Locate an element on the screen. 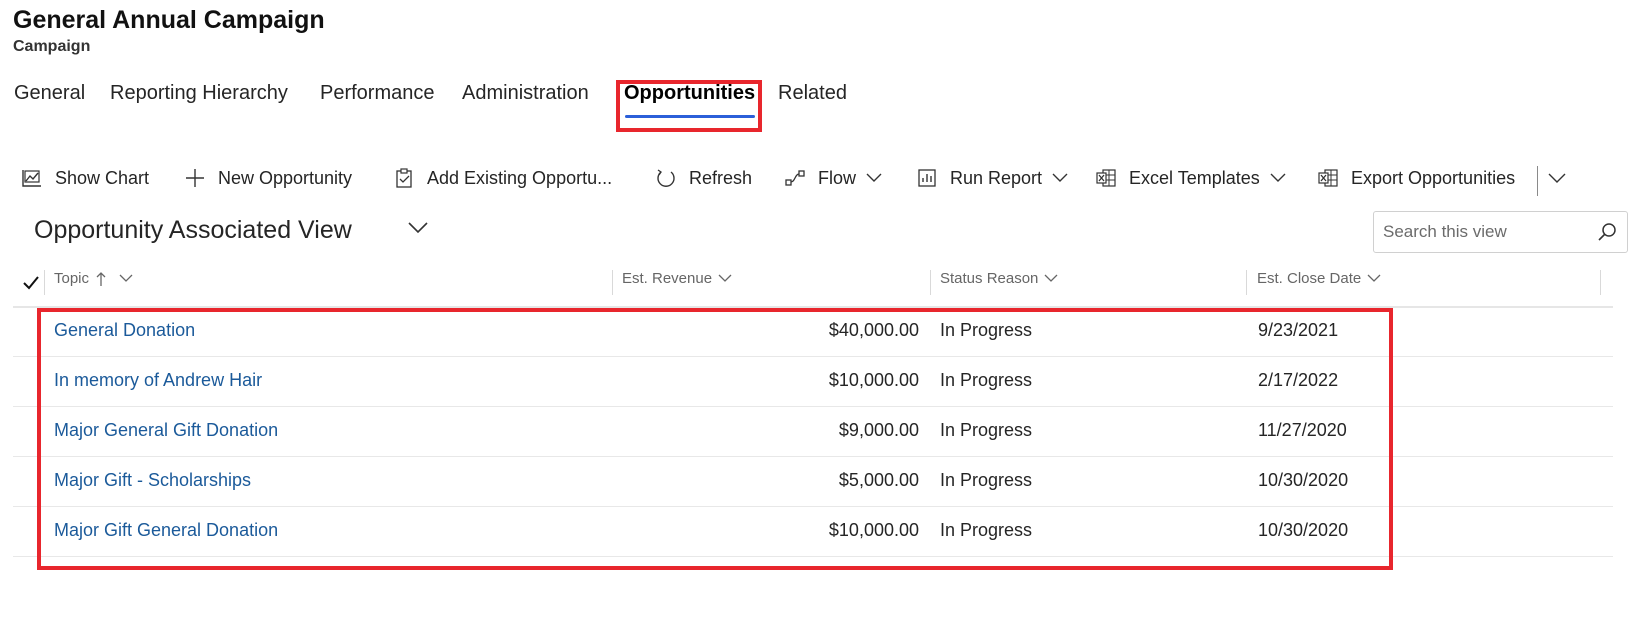  search-input is located at coordinates (1483, 232).